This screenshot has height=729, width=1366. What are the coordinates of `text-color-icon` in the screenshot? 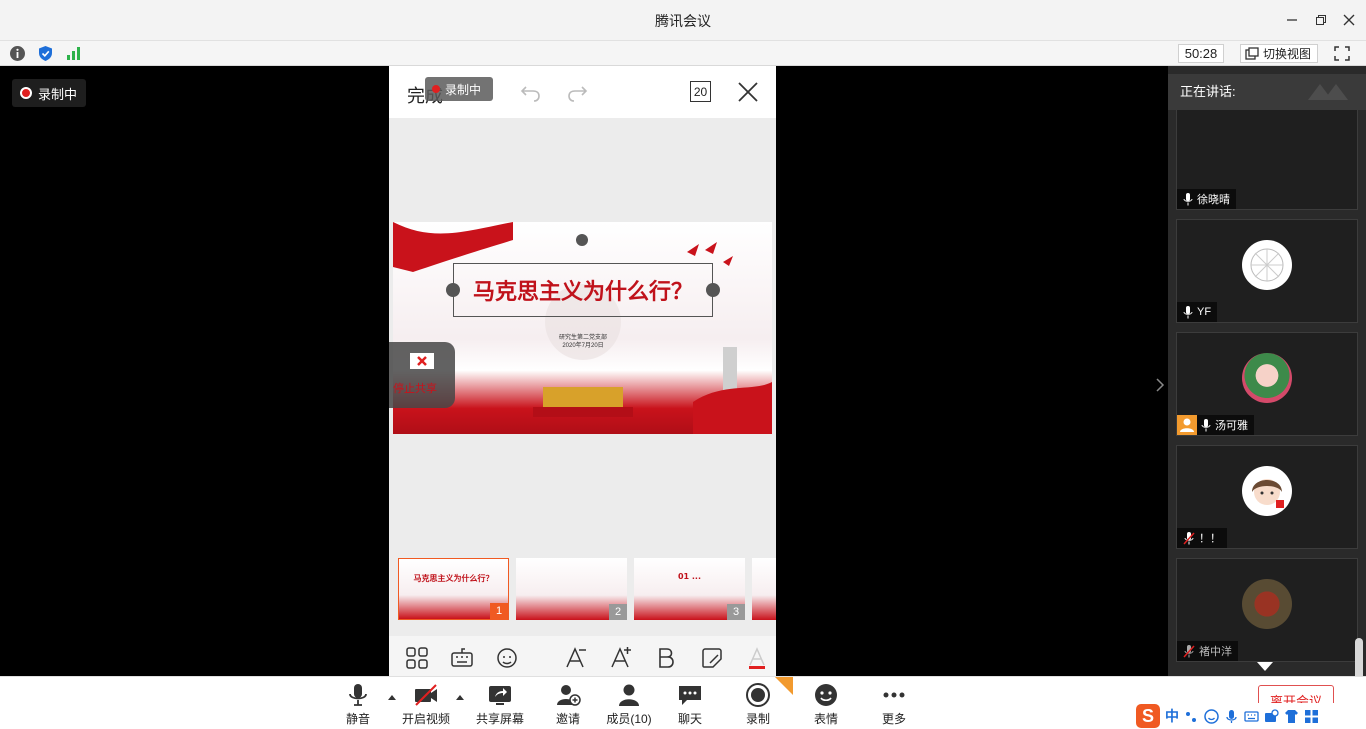 It's located at (757, 658).